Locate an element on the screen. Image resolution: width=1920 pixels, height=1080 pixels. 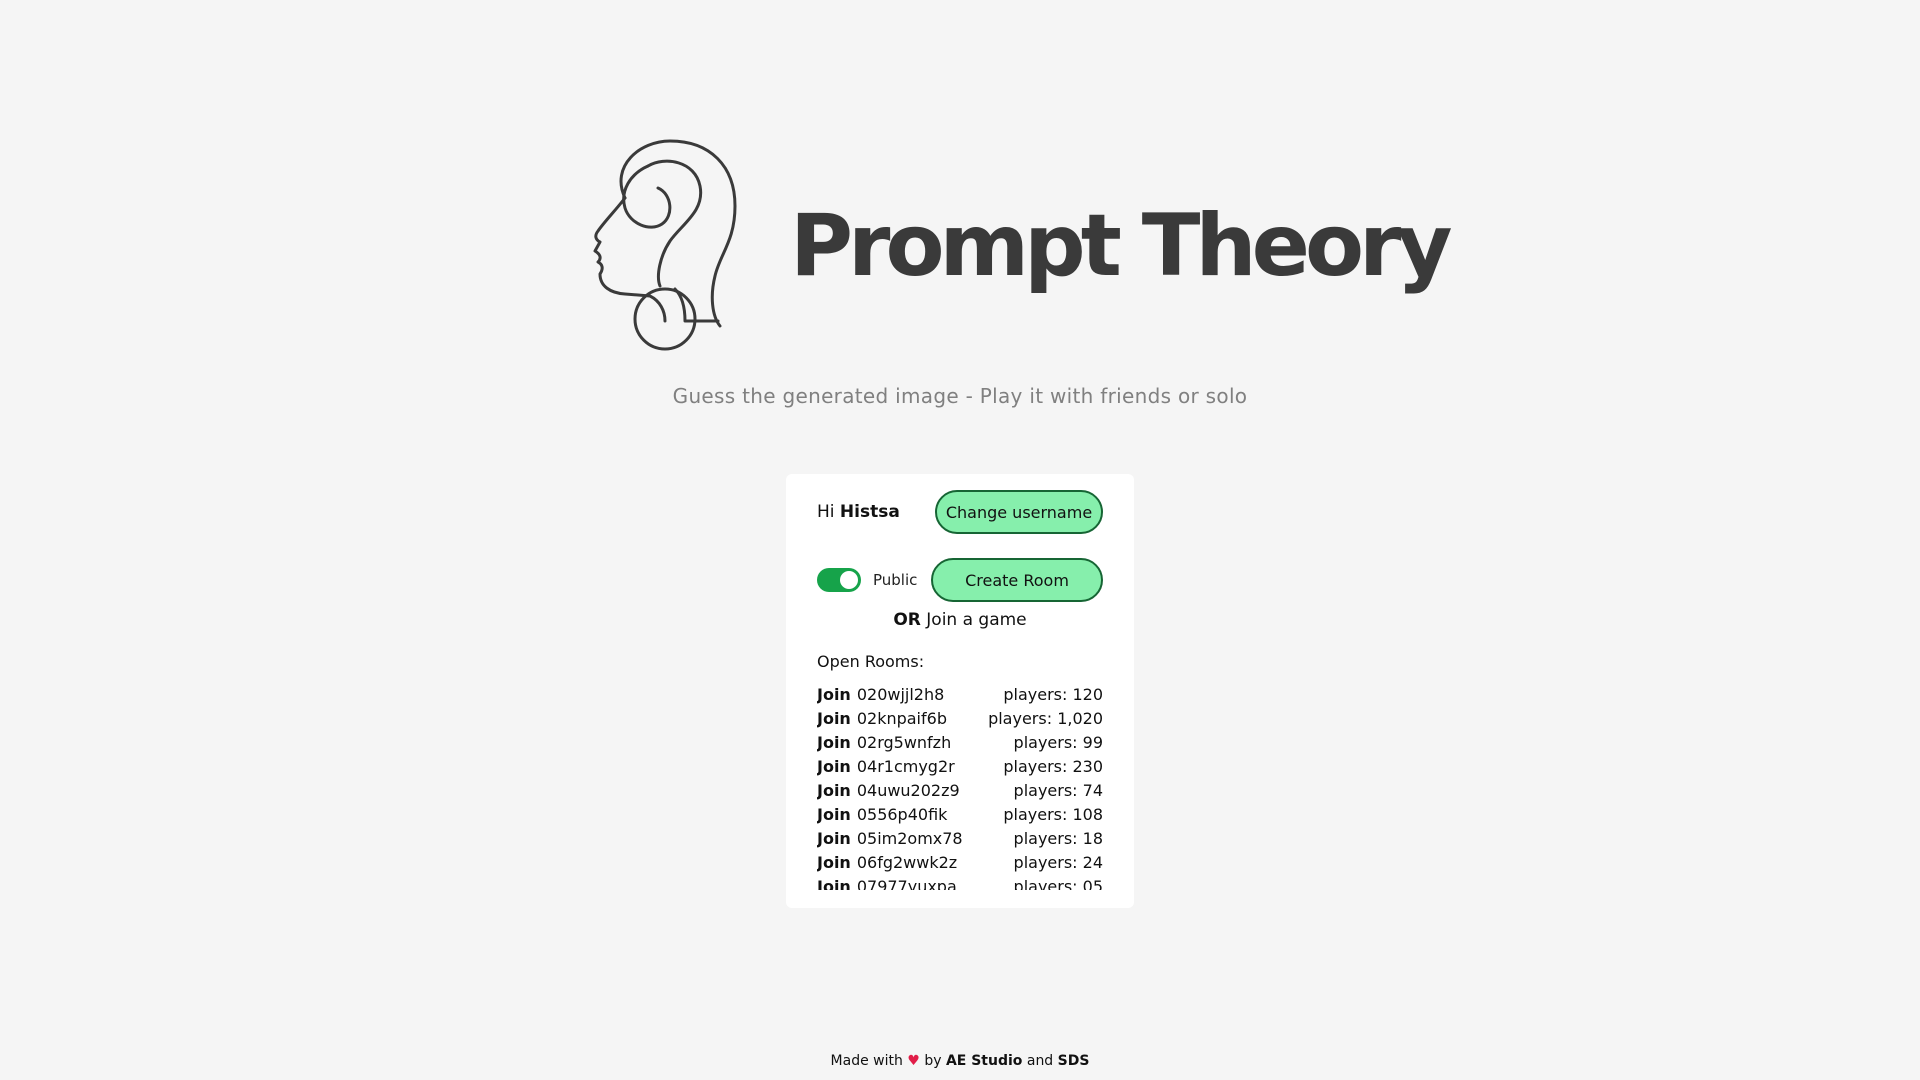
footer-made-with: Made with is located at coordinates (866, 1061).